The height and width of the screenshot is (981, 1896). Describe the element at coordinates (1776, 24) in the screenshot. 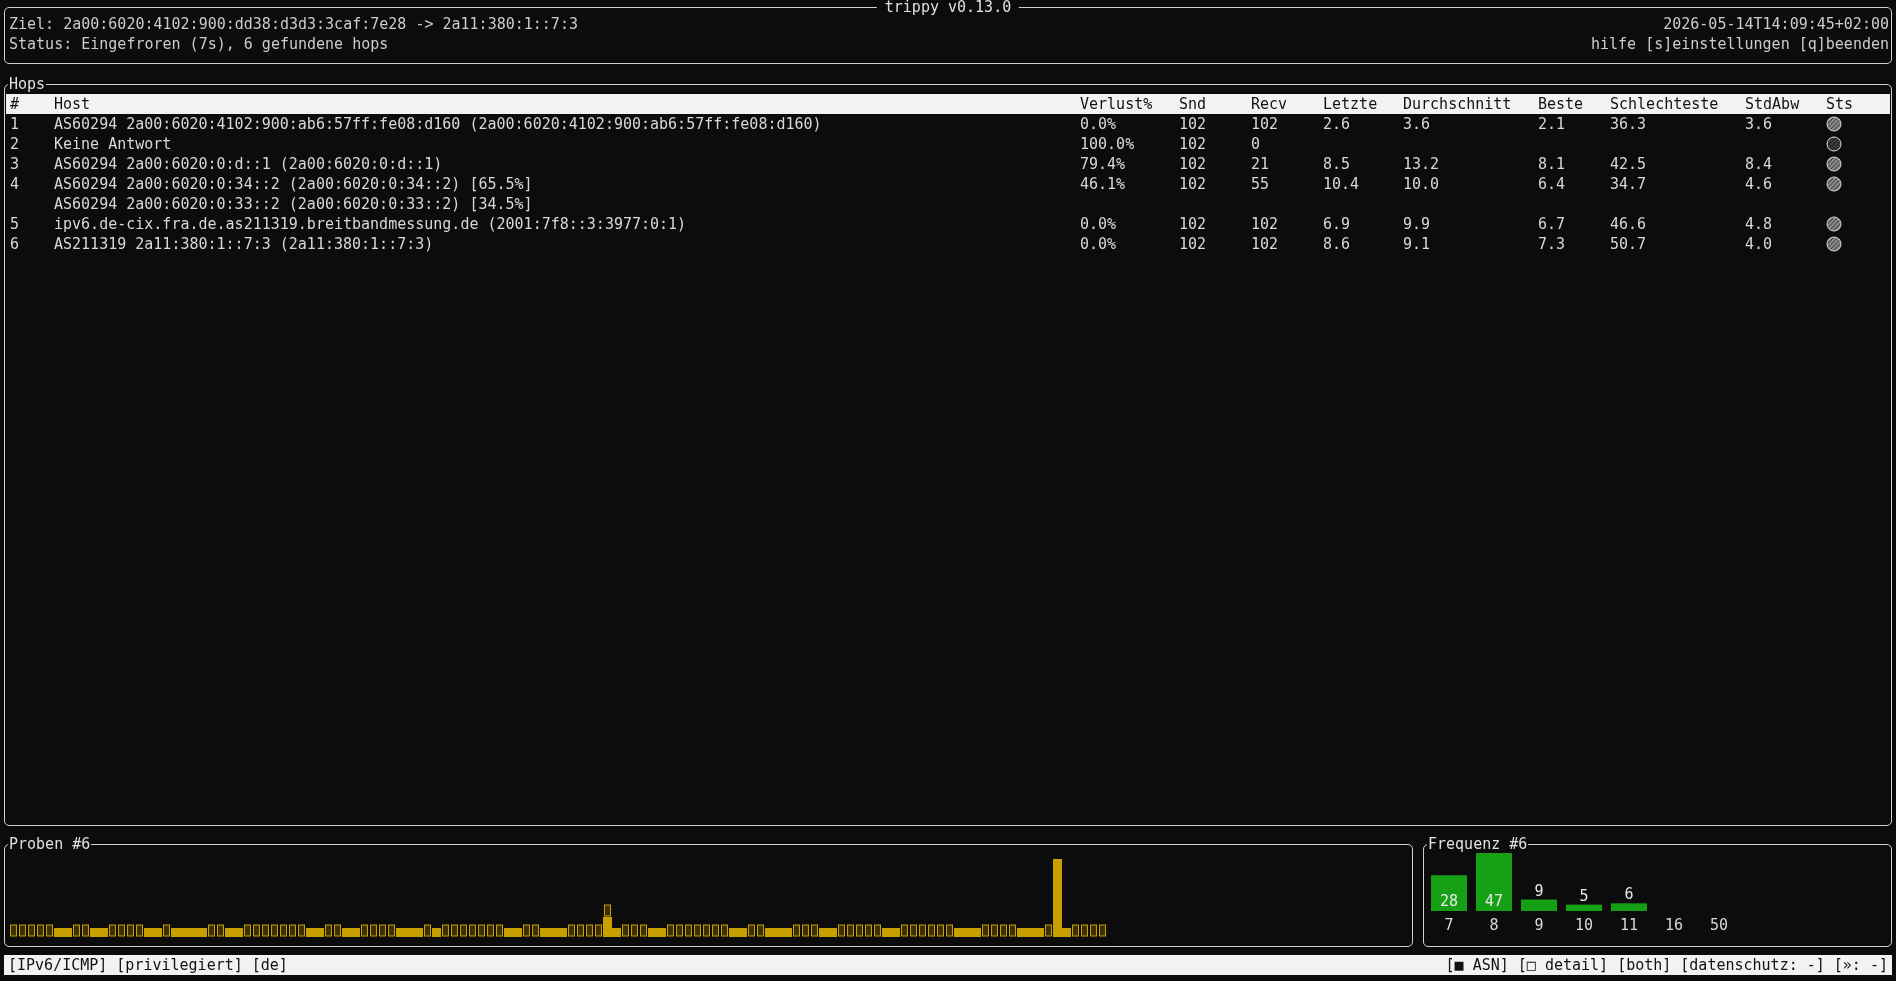

I see `timestamp: 2026-05-14T14:09:45+02:00` at that location.